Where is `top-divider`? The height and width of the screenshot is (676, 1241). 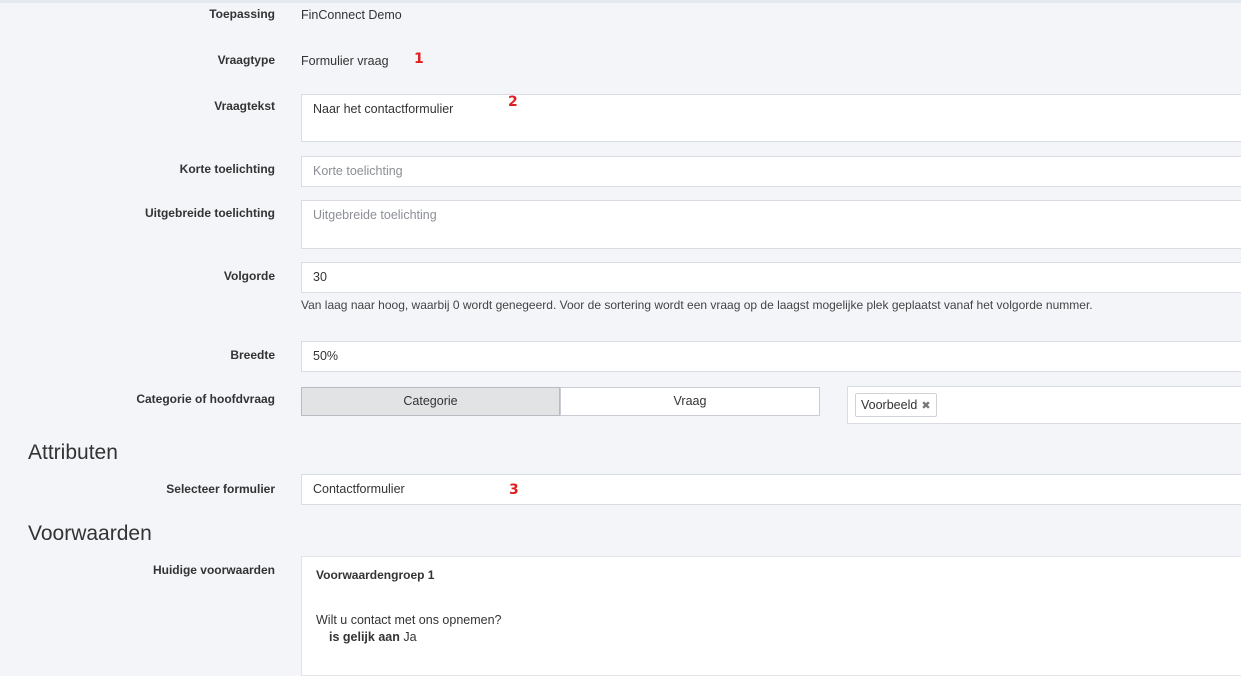
top-divider is located at coordinates (620, 1).